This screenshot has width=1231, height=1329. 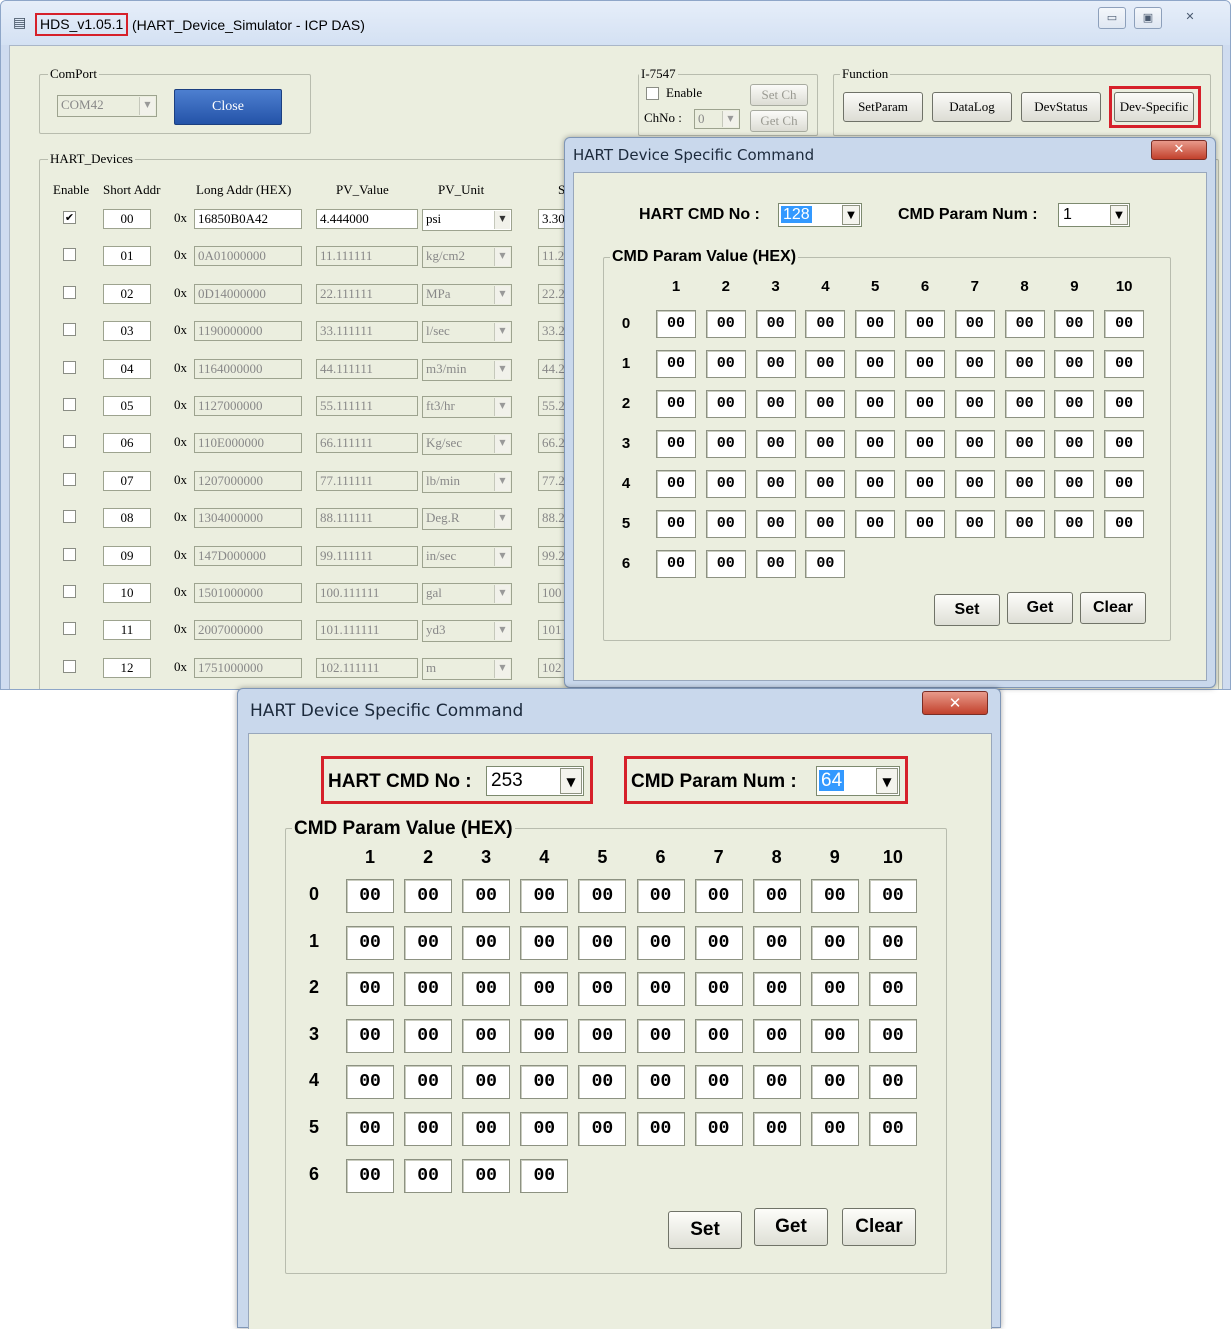 What do you see at coordinates (248, 406) in the screenshot?
I see `device-long-addr: 1127000000` at bounding box center [248, 406].